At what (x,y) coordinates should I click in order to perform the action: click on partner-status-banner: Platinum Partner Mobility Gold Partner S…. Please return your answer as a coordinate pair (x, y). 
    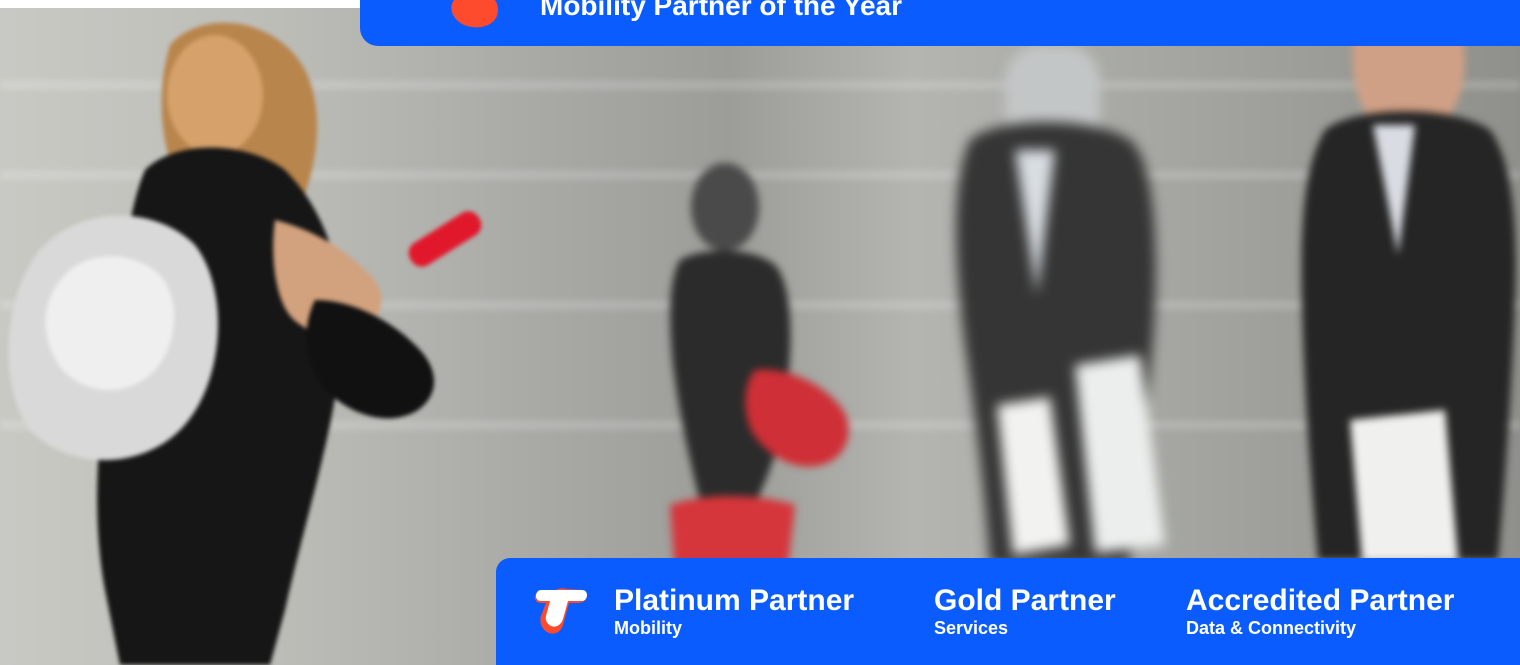
    Looking at the image, I should click on (1008, 611).